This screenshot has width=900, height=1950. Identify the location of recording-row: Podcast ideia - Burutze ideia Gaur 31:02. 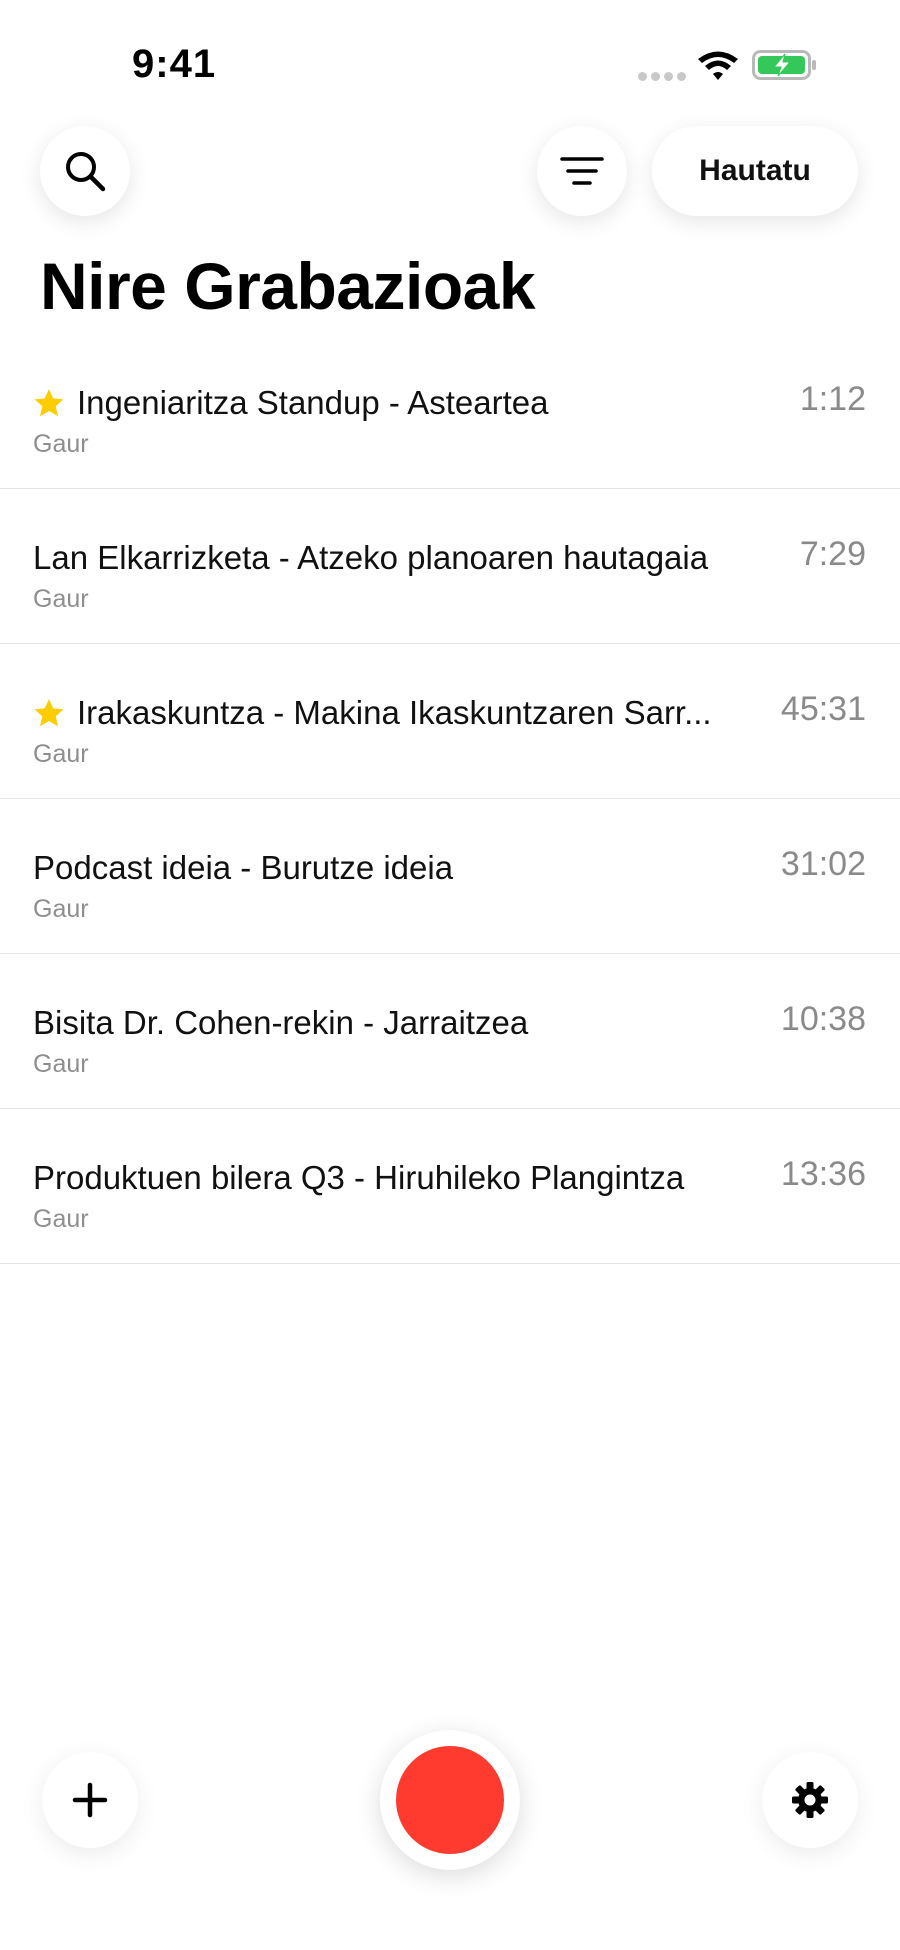
(450, 876).